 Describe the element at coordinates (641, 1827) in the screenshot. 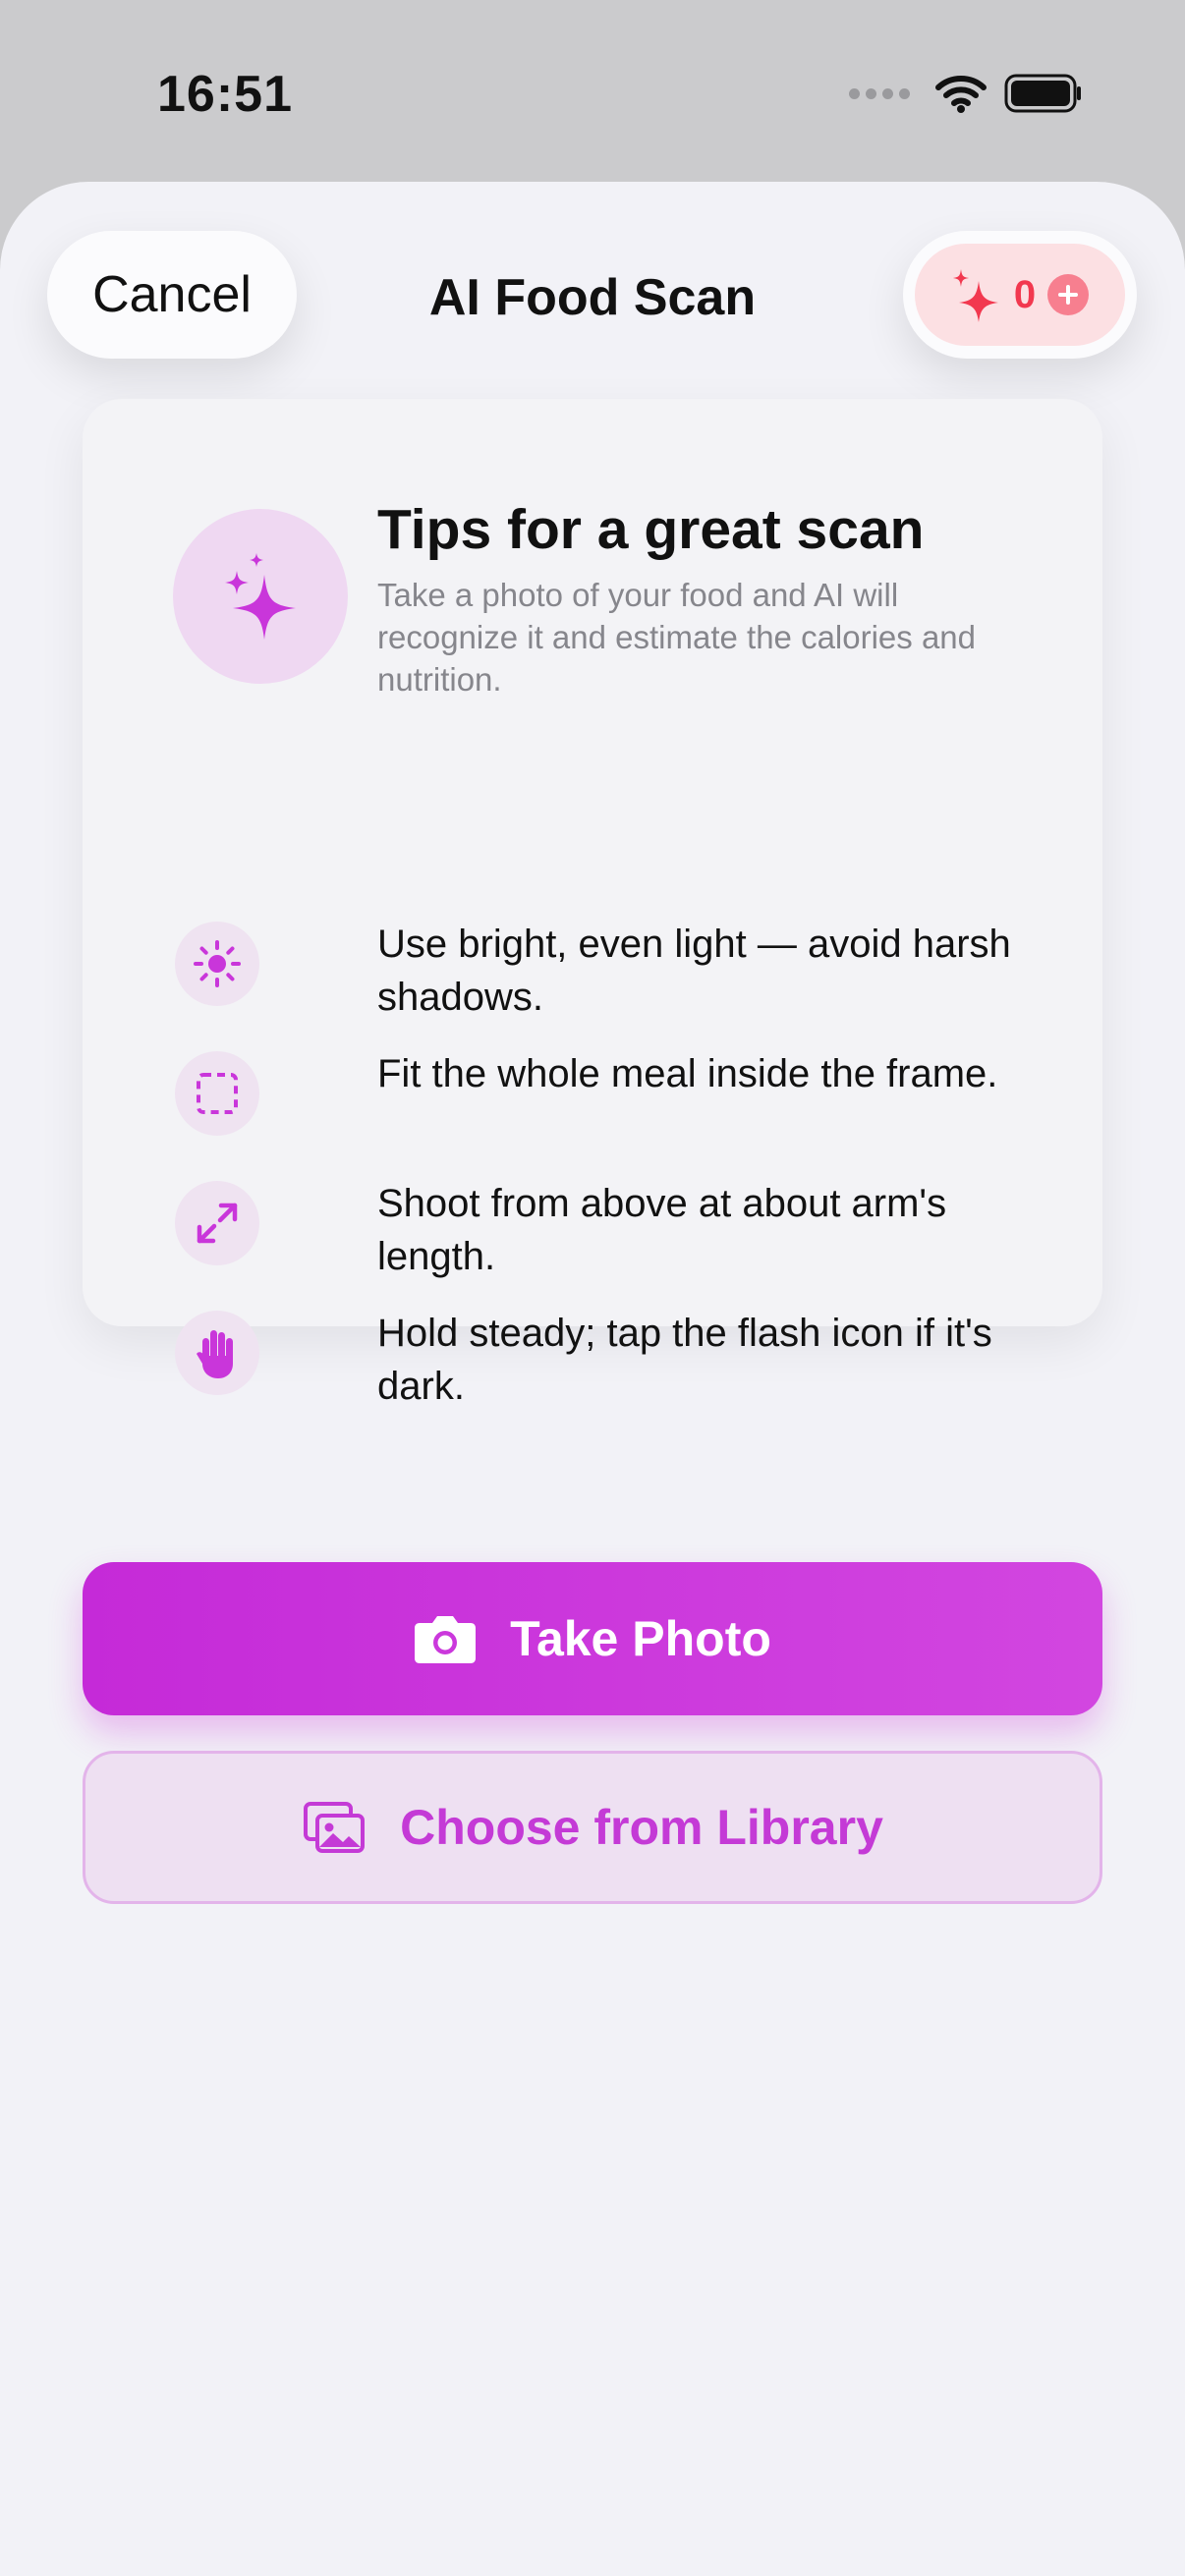

I see `choose-library-label: Choose from Library` at that location.